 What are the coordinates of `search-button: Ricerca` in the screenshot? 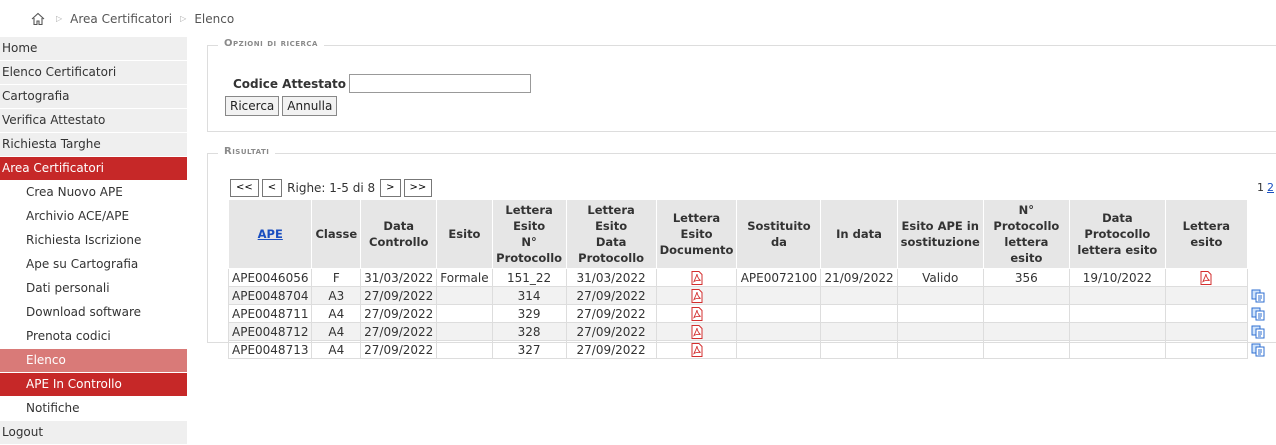 It's located at (252, 106).